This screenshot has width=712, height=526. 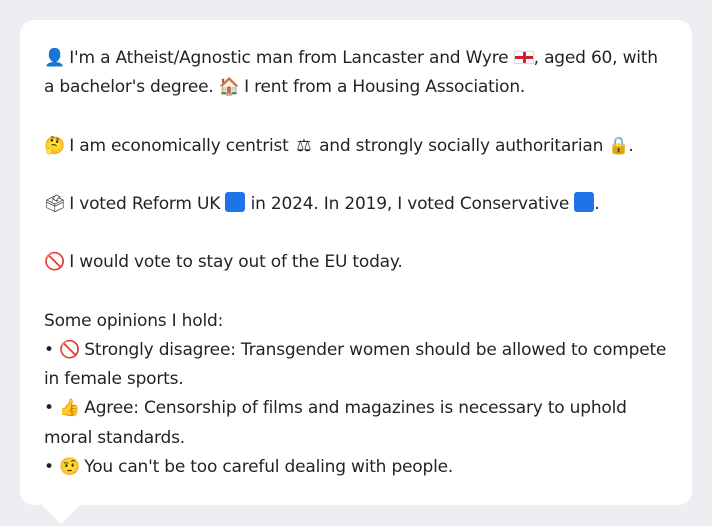 I want to click on conservative-blue-square-icon, so click(x=584, y=201).